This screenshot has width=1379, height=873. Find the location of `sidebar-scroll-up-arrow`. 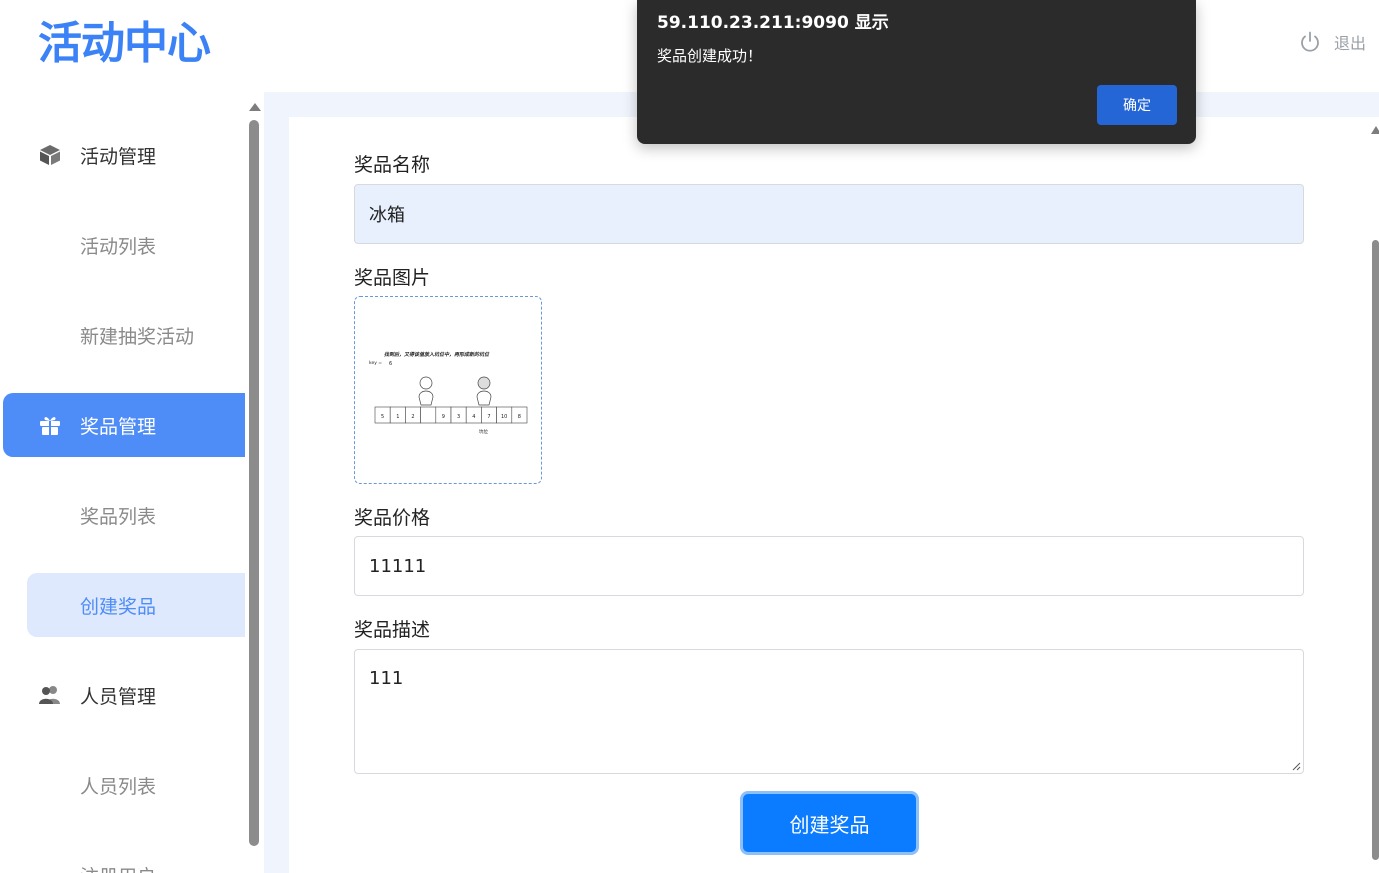

sidebar-scroll-up-arrow is located at coordinates (255, 107).